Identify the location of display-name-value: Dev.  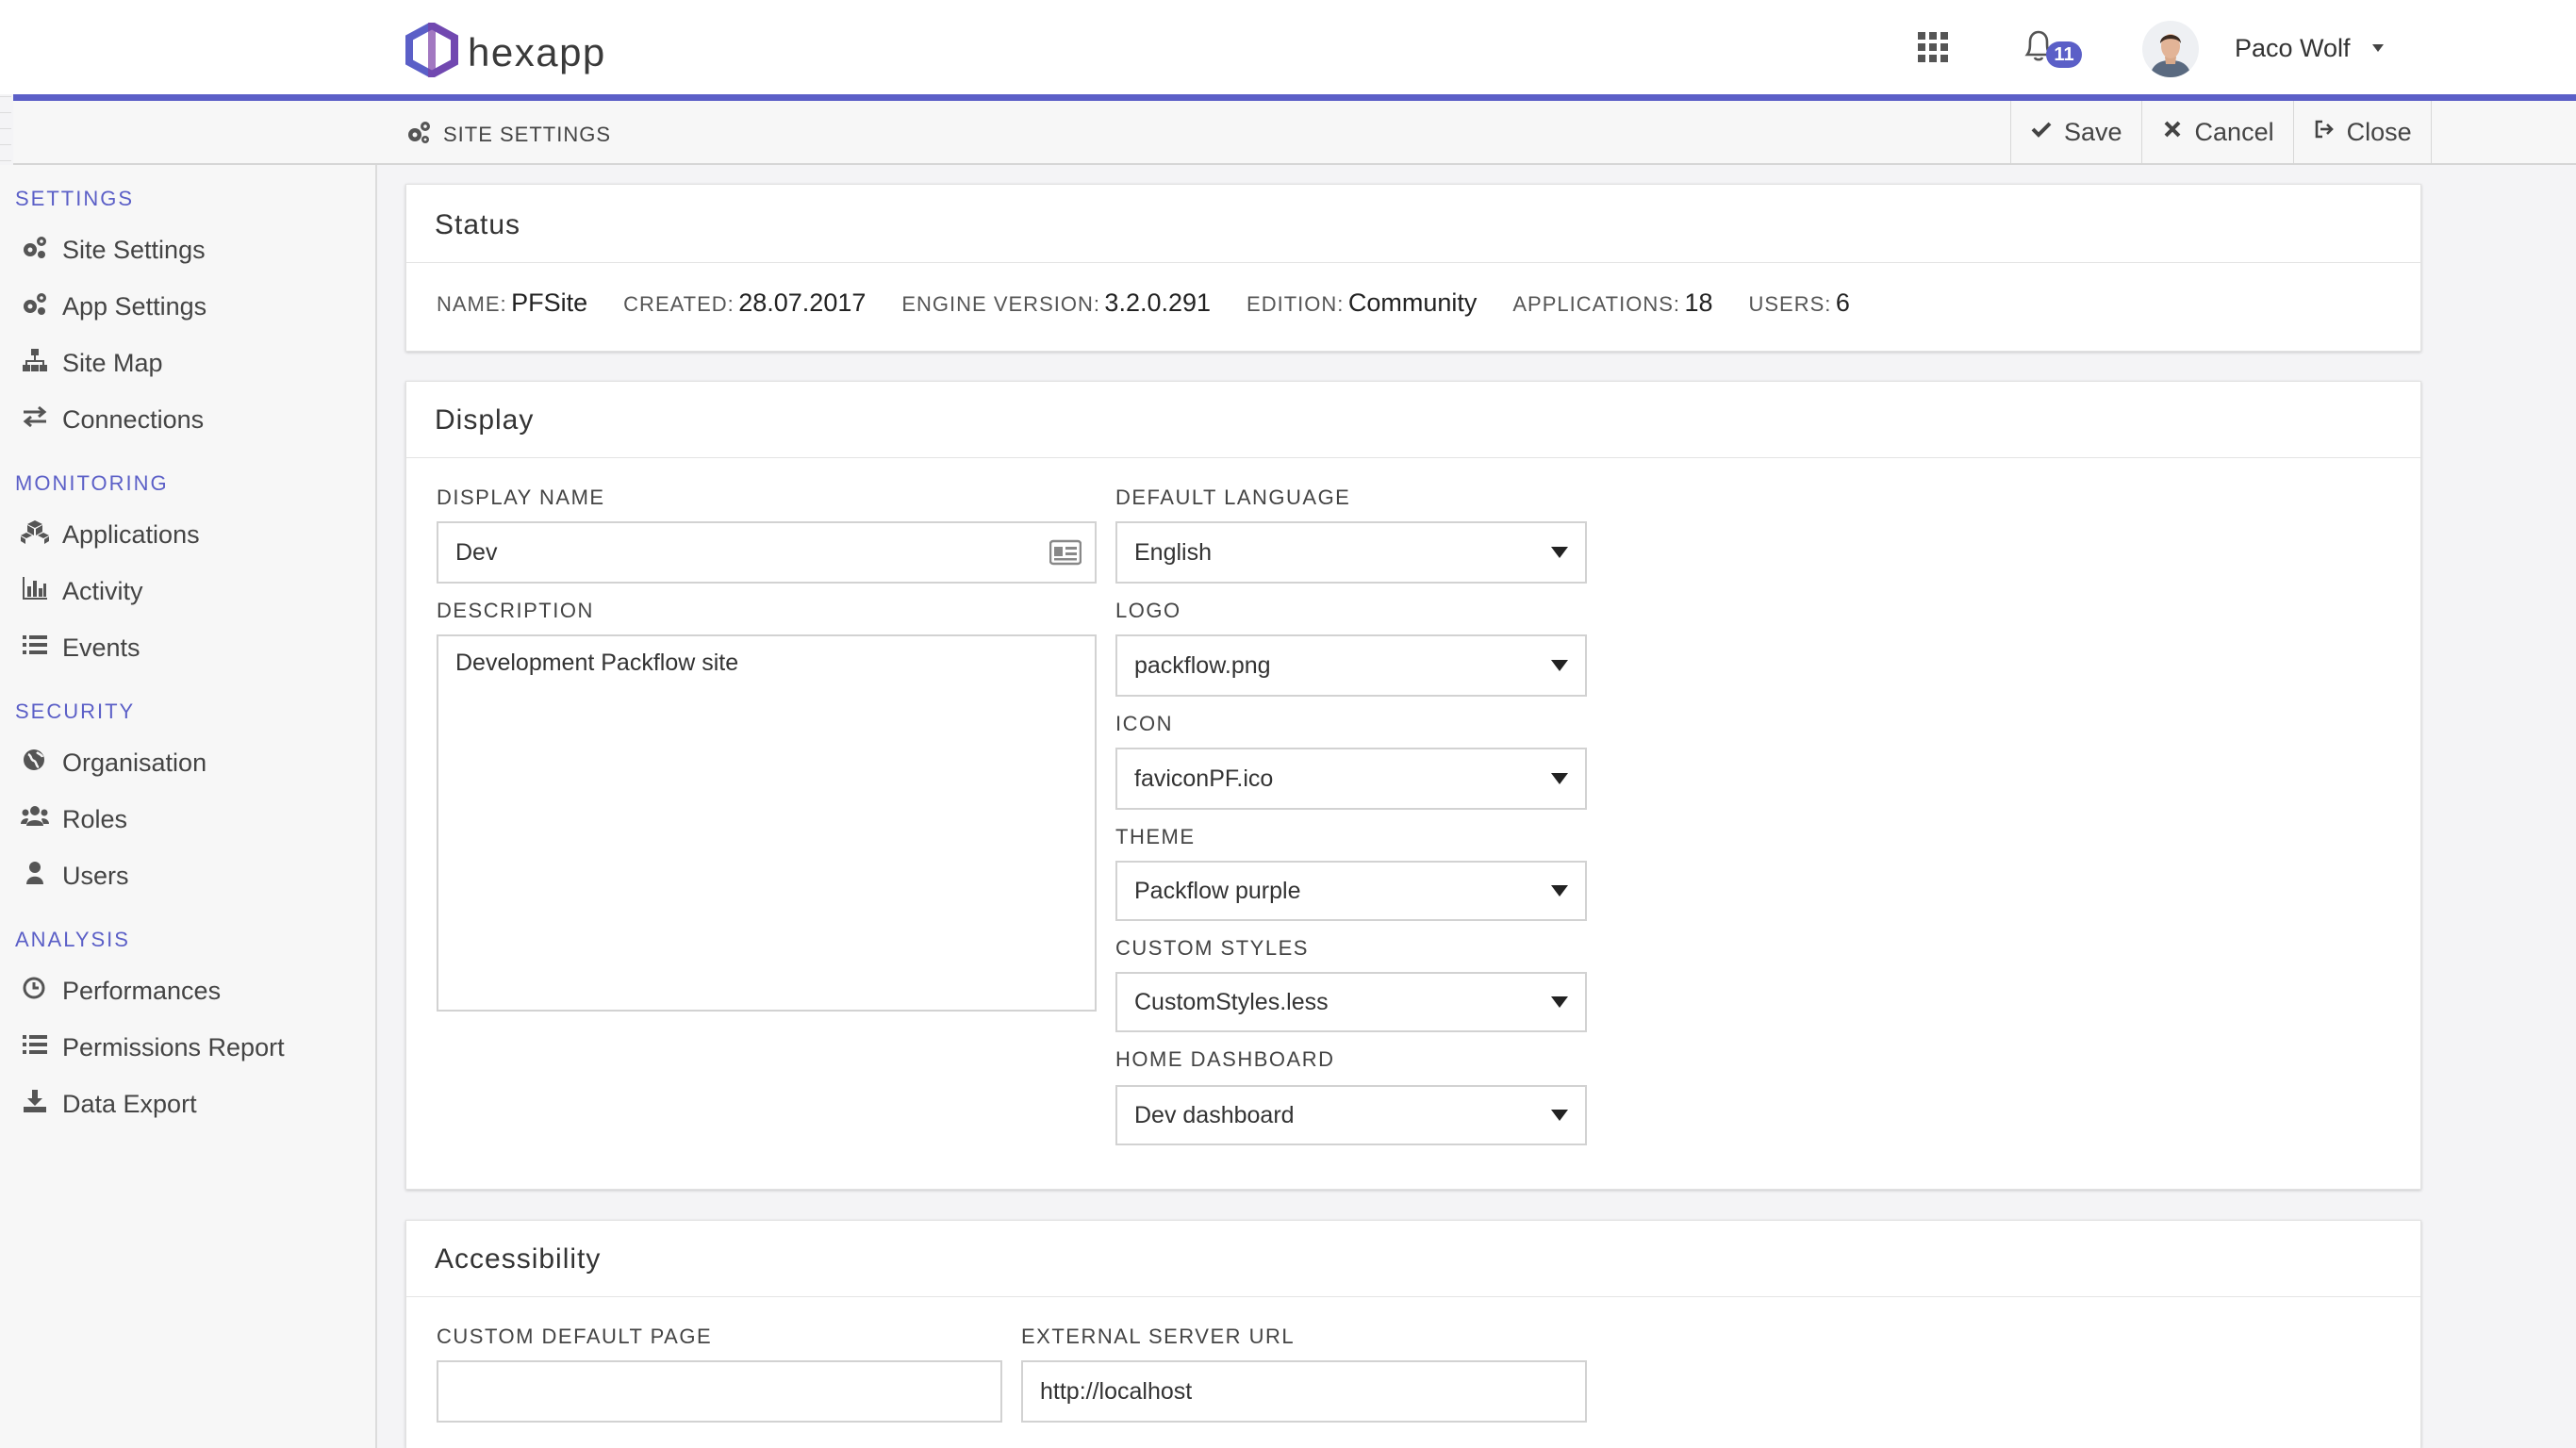
(476, 552).